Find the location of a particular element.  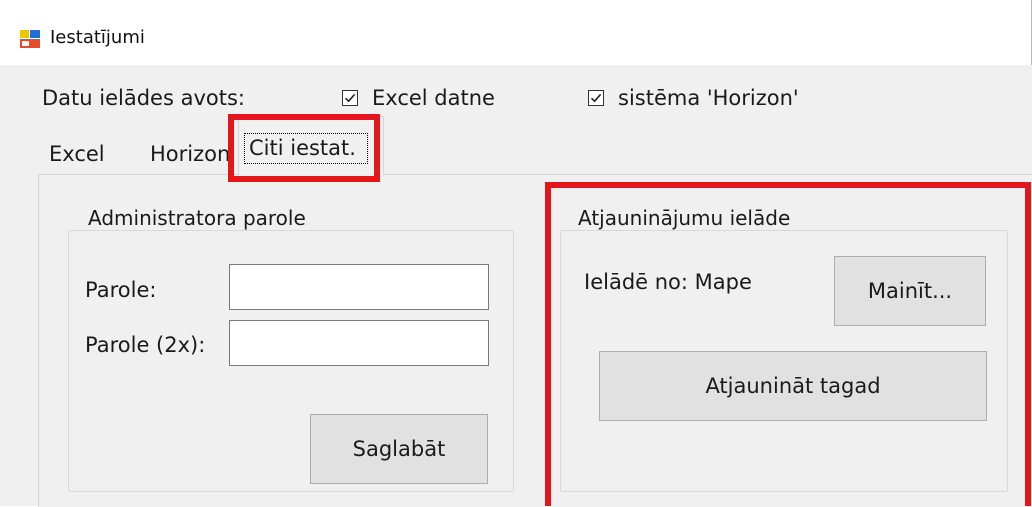

excel-checkbox: Excel datne is located at coordinates (418, 98).